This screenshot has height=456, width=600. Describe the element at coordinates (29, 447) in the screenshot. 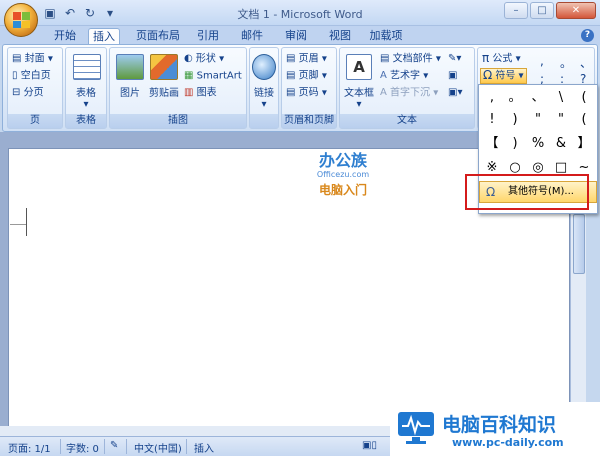

I see `status-page: 页面: 1/1` at that location.